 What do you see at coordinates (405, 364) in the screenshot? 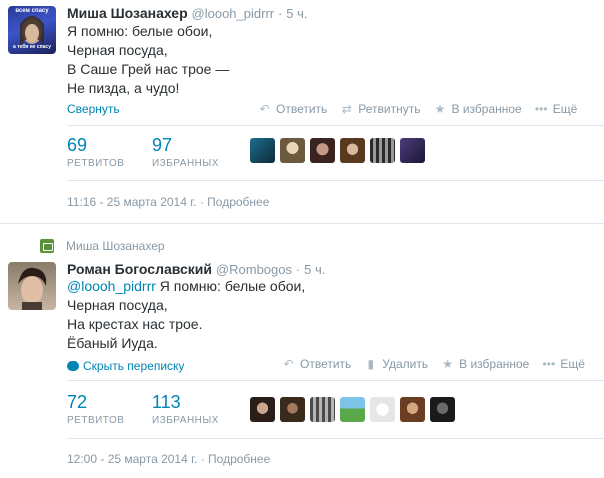
I see `delete-label: Удалить` at bounding box center [405, 364].